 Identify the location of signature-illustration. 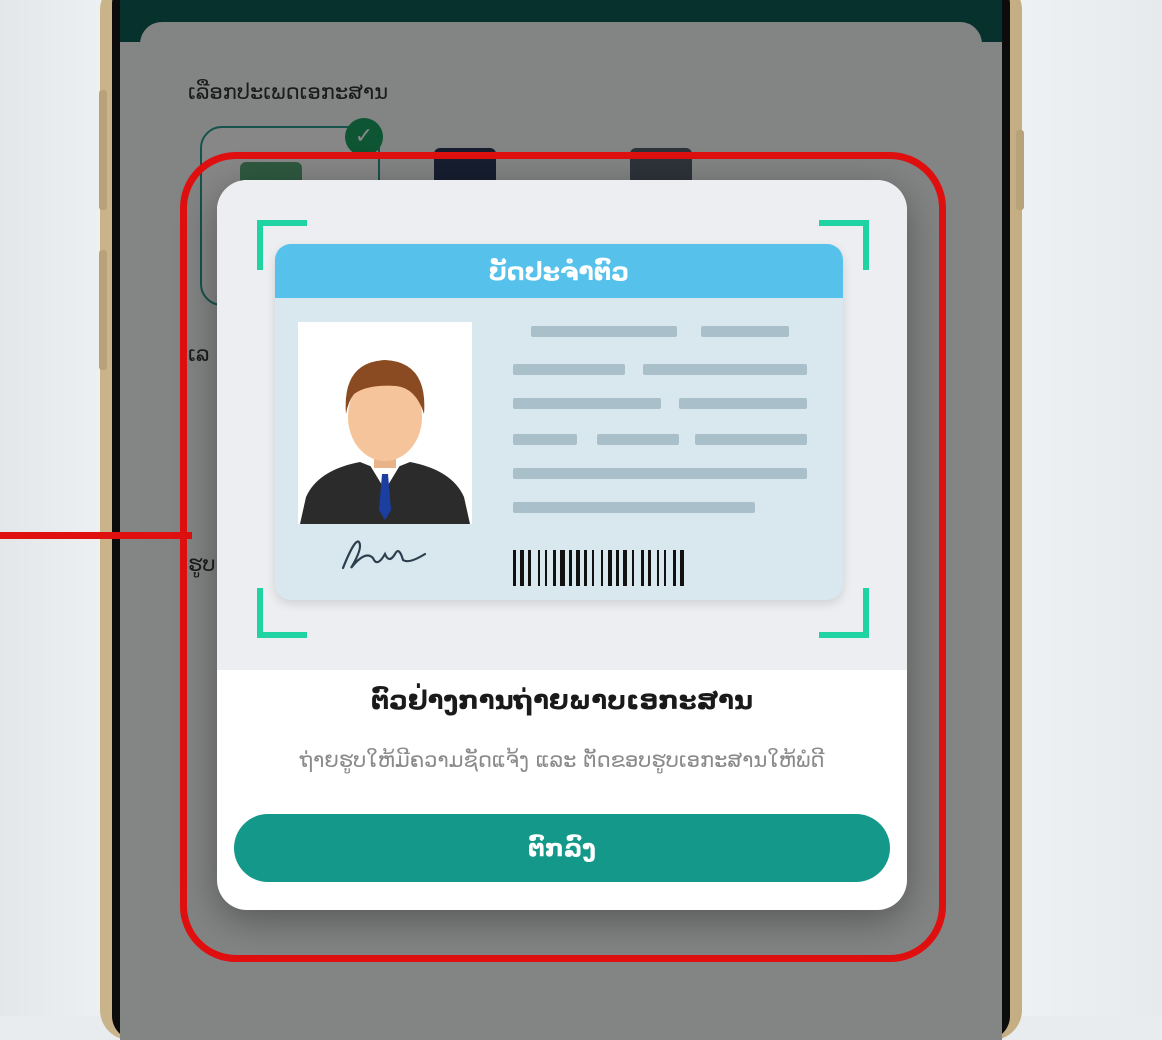
(384, 555).